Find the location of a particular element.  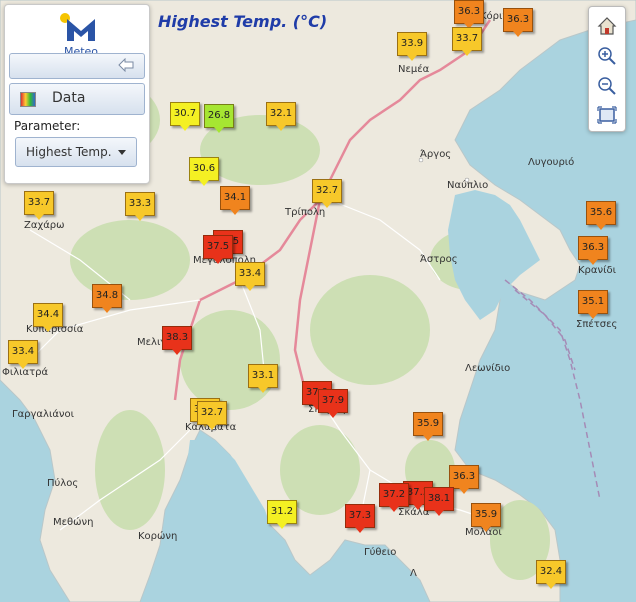

station-temp-marker: 35.6 is located at coordinates (601, 215).